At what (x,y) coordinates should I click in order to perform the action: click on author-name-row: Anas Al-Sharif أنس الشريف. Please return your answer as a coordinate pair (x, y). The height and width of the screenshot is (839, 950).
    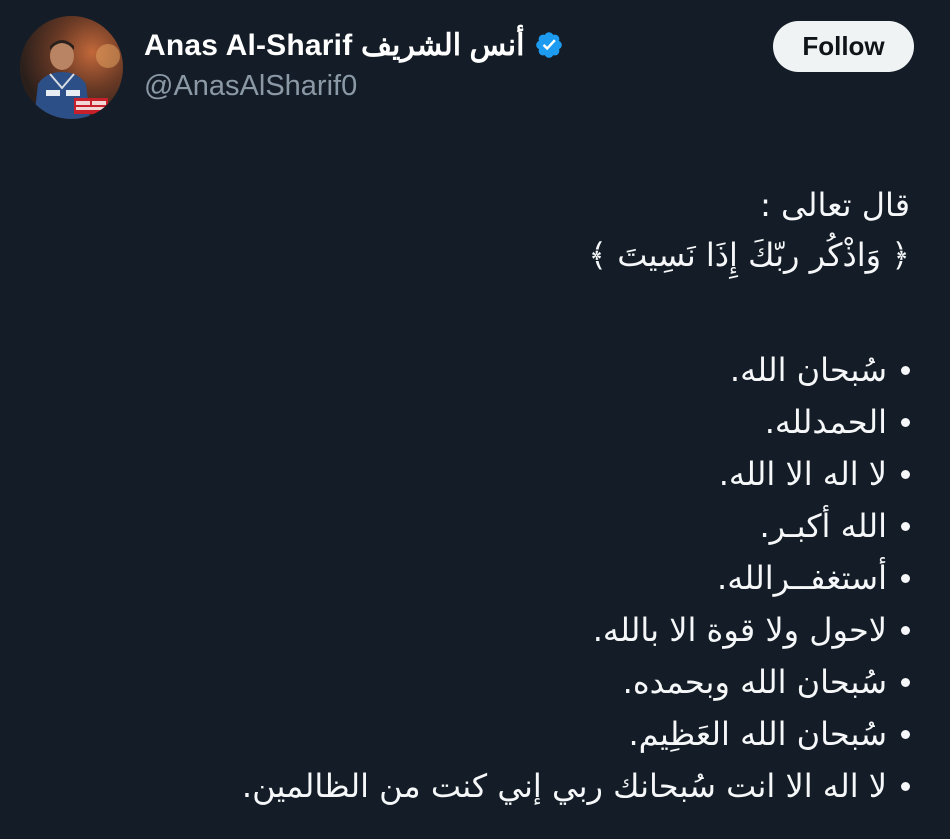
    Looking at the image, I should click on (354, 45).